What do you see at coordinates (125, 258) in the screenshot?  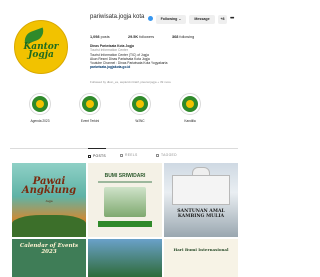 I see `post-thumbnail` at bounding box center [125, 258].